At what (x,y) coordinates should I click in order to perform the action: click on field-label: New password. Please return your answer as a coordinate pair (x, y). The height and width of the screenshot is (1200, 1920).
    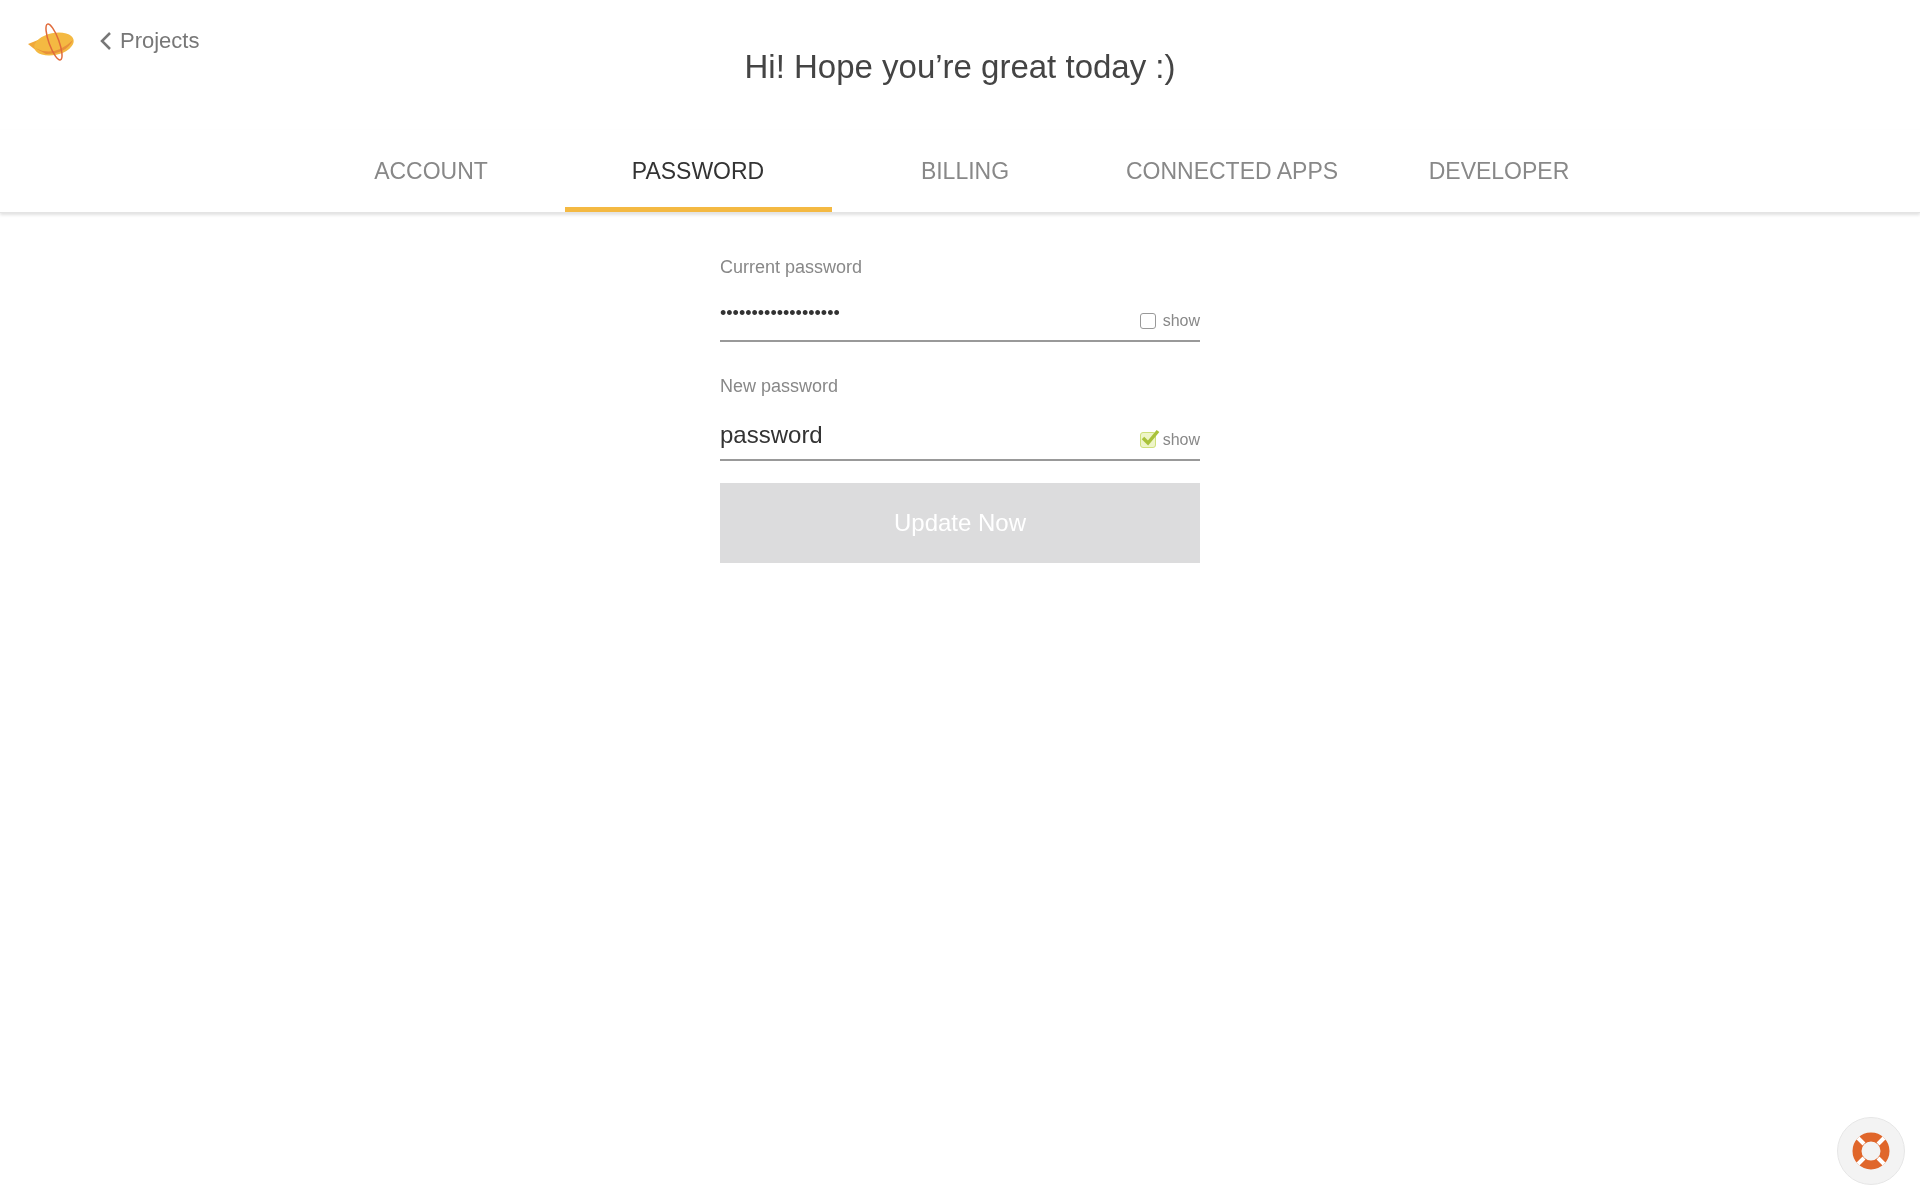
    Looking at the image, I should click on (780, 386).